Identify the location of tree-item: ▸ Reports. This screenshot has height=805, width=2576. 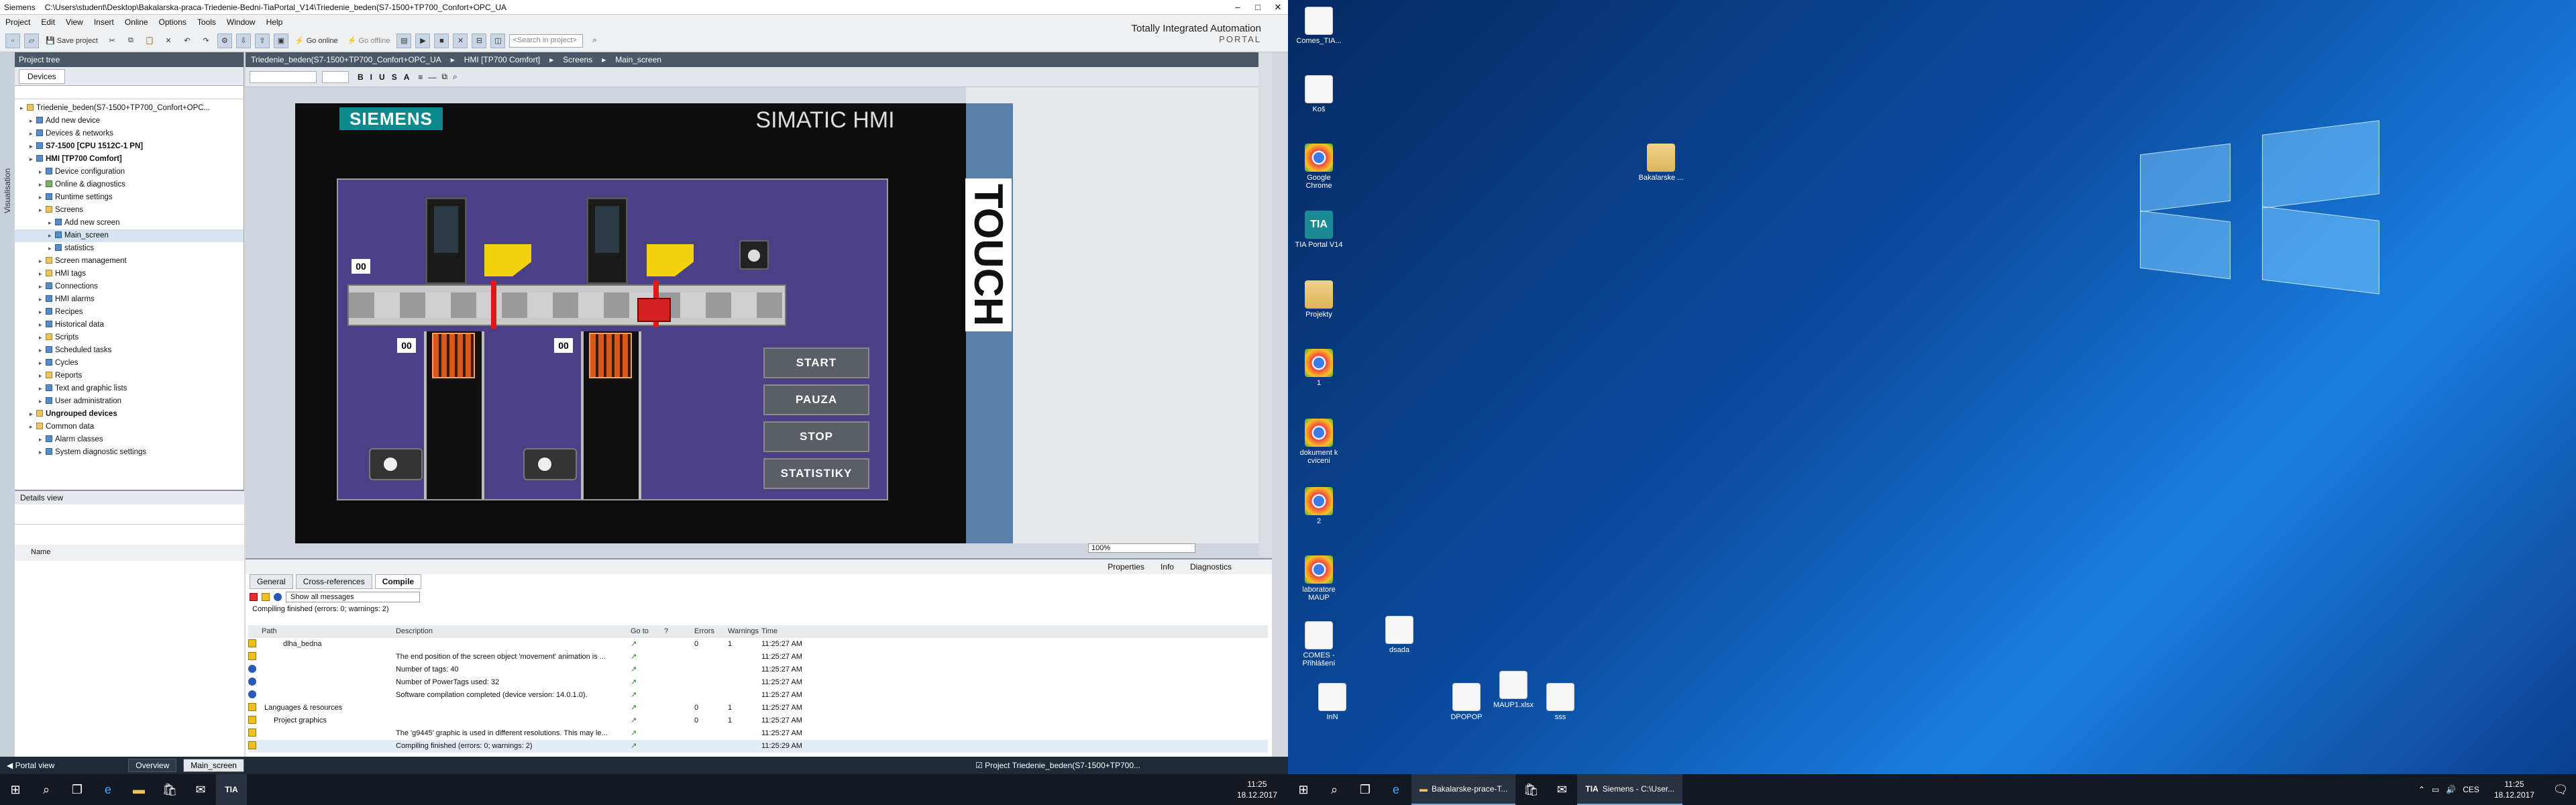
(129, 376).